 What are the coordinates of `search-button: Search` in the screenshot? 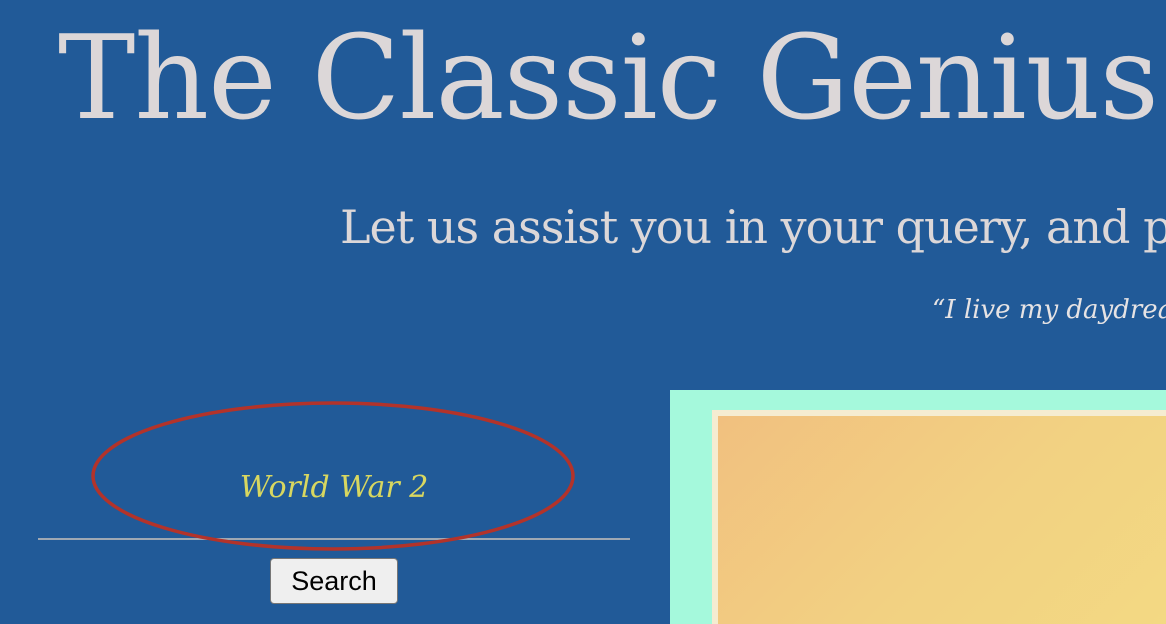 It's located at (334, 581).